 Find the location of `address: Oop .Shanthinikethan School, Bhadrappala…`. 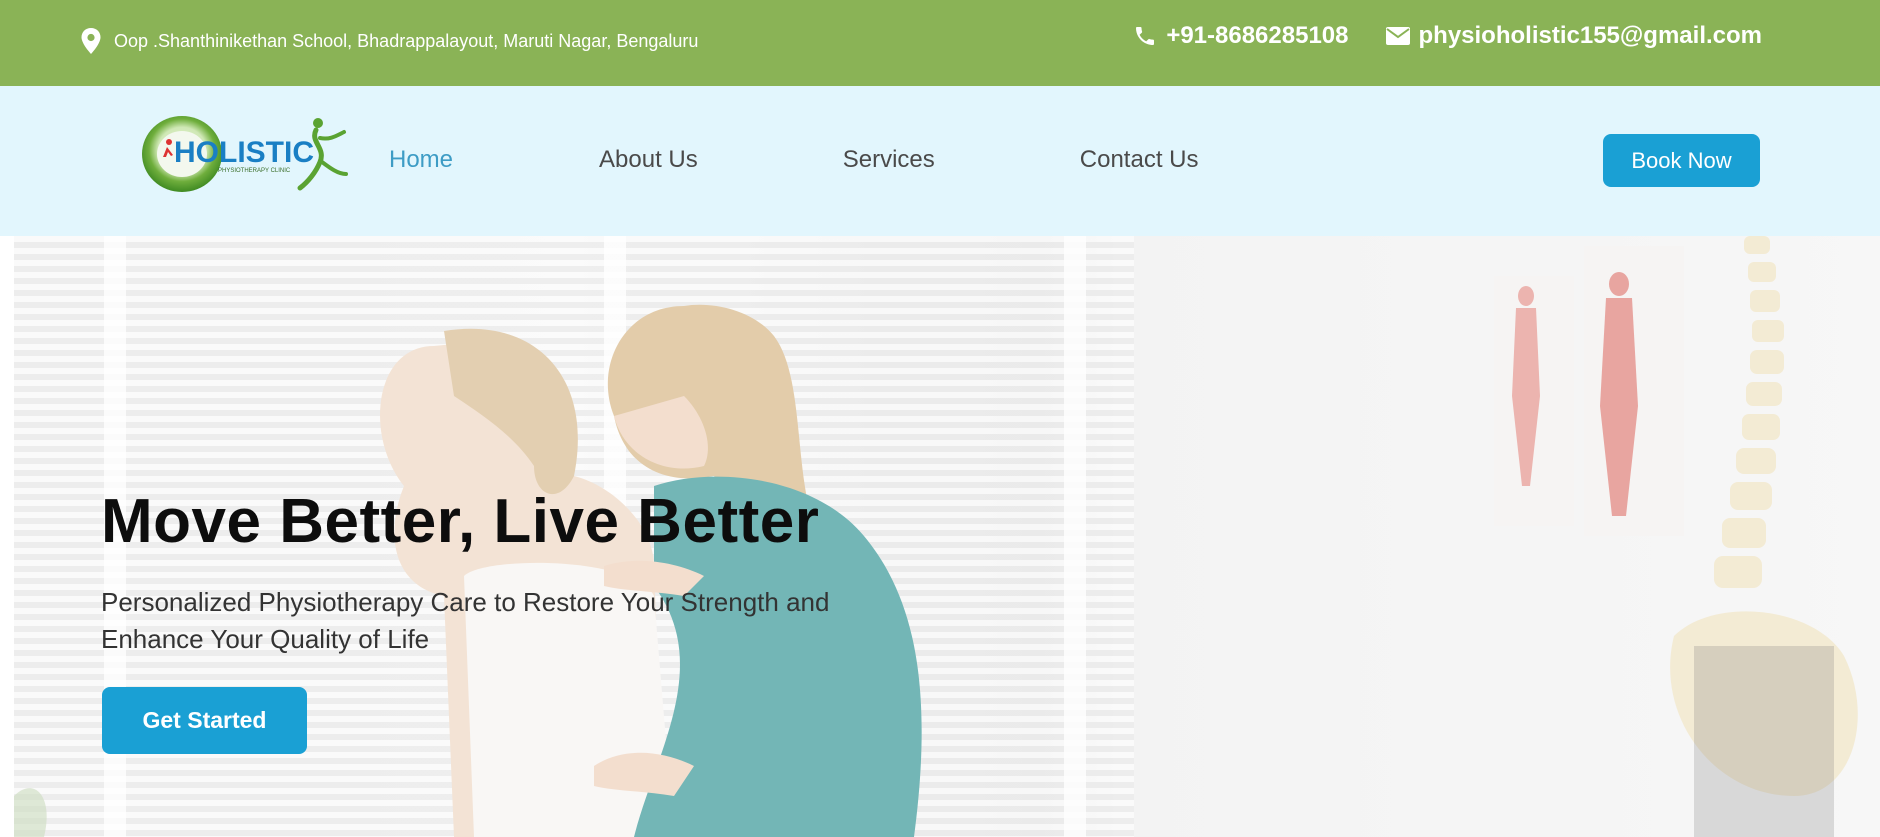

address: Oop .Shanthinikethan School, Bhadrappala… is located at coordinates (388, 41).